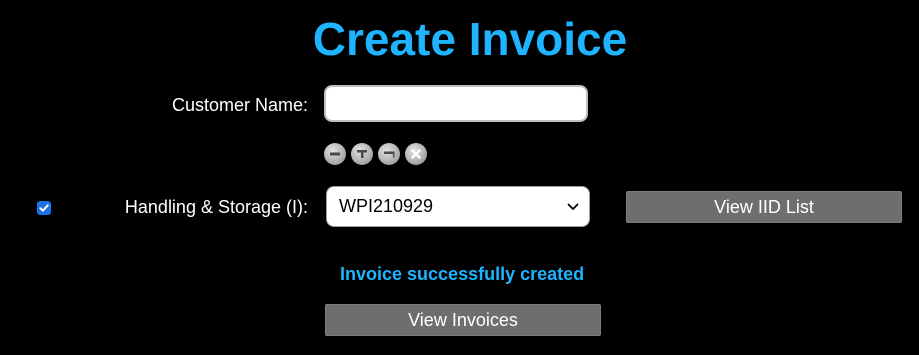  I want to click on handling-storage-selected-value: WPI210929, so click(386, 206).